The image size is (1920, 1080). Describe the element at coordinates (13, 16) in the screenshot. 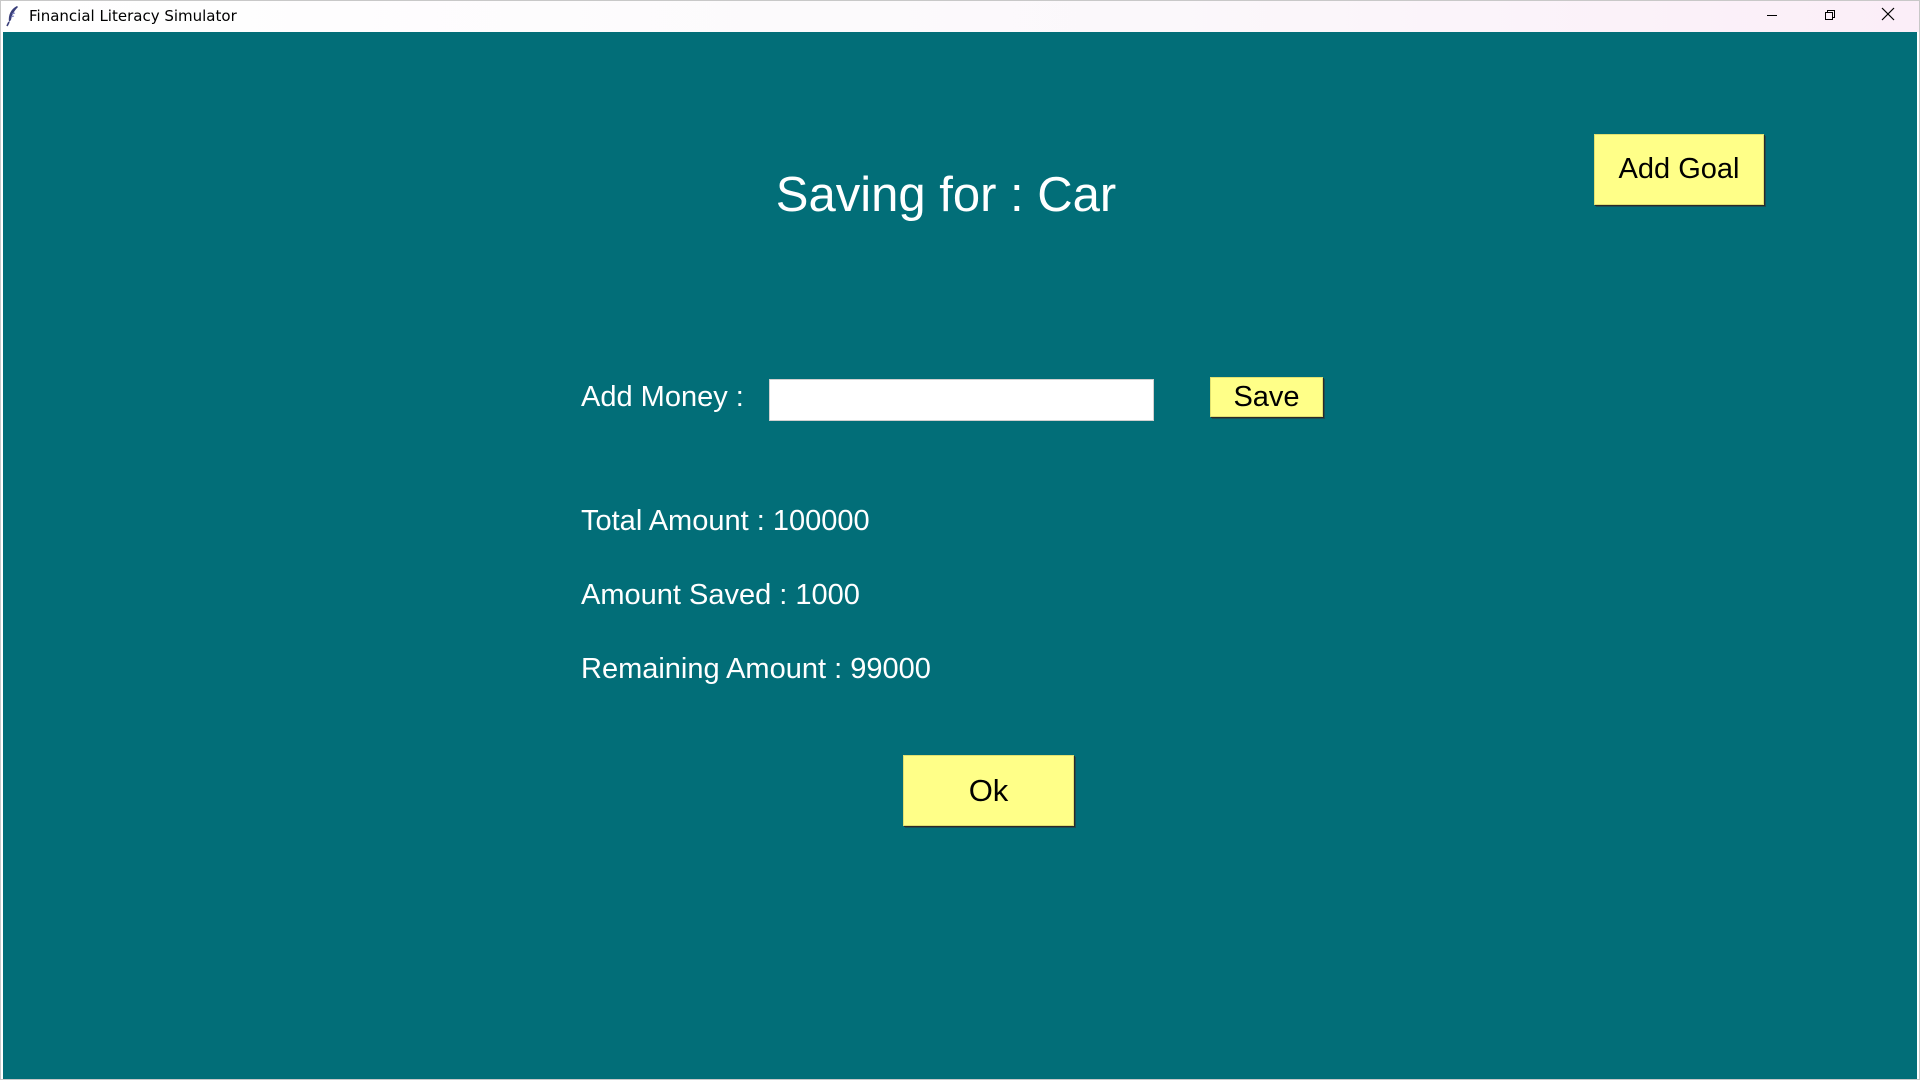

I see `feather-icon` at that location.